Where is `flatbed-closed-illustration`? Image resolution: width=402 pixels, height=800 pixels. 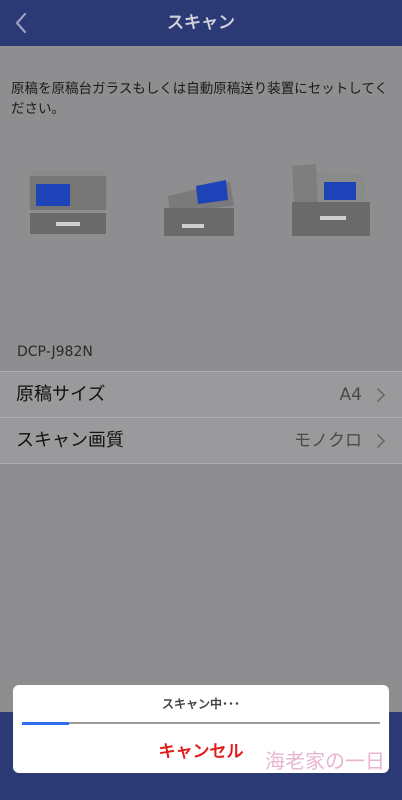
flatbed-closed-illustration is located at coordinates (199, 208).